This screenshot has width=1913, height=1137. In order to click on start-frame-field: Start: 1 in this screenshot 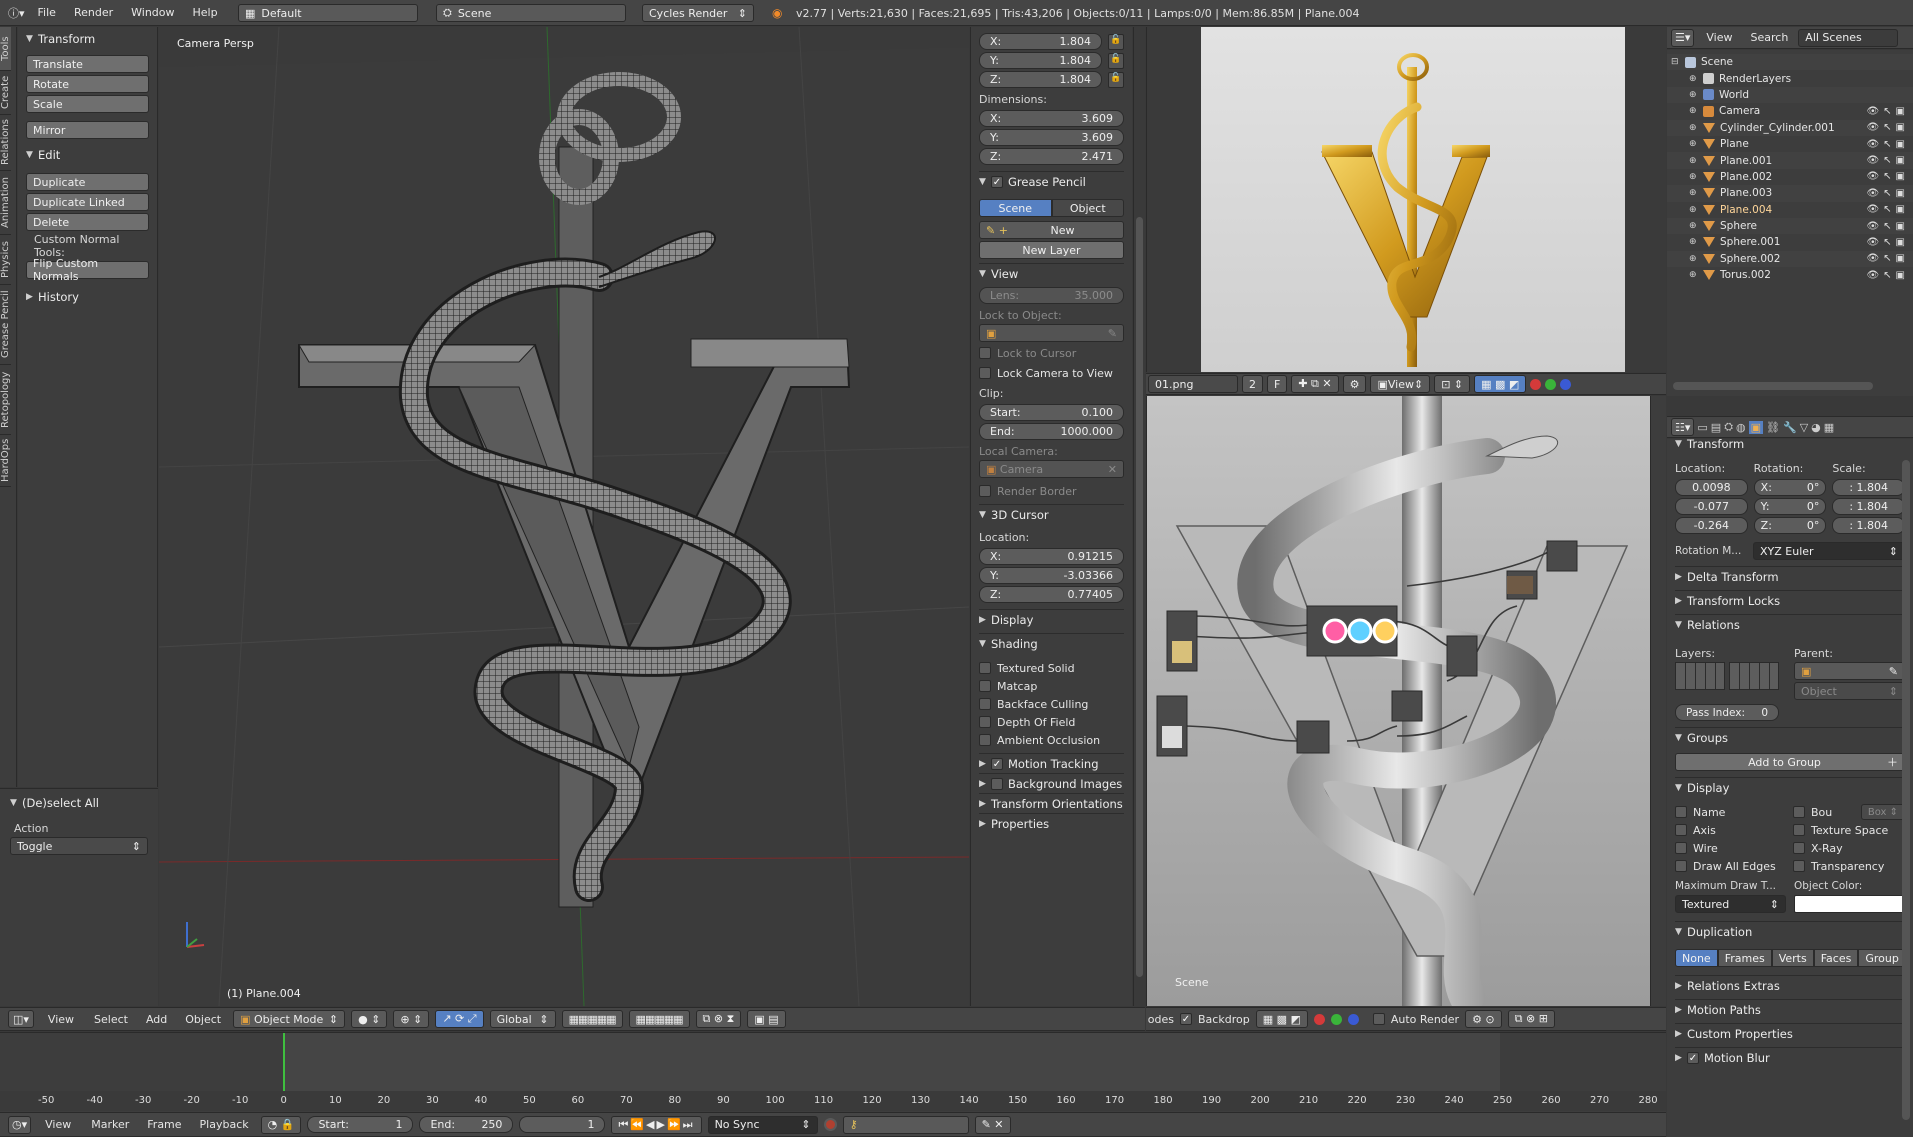, I will do `click(360, 1124)`.